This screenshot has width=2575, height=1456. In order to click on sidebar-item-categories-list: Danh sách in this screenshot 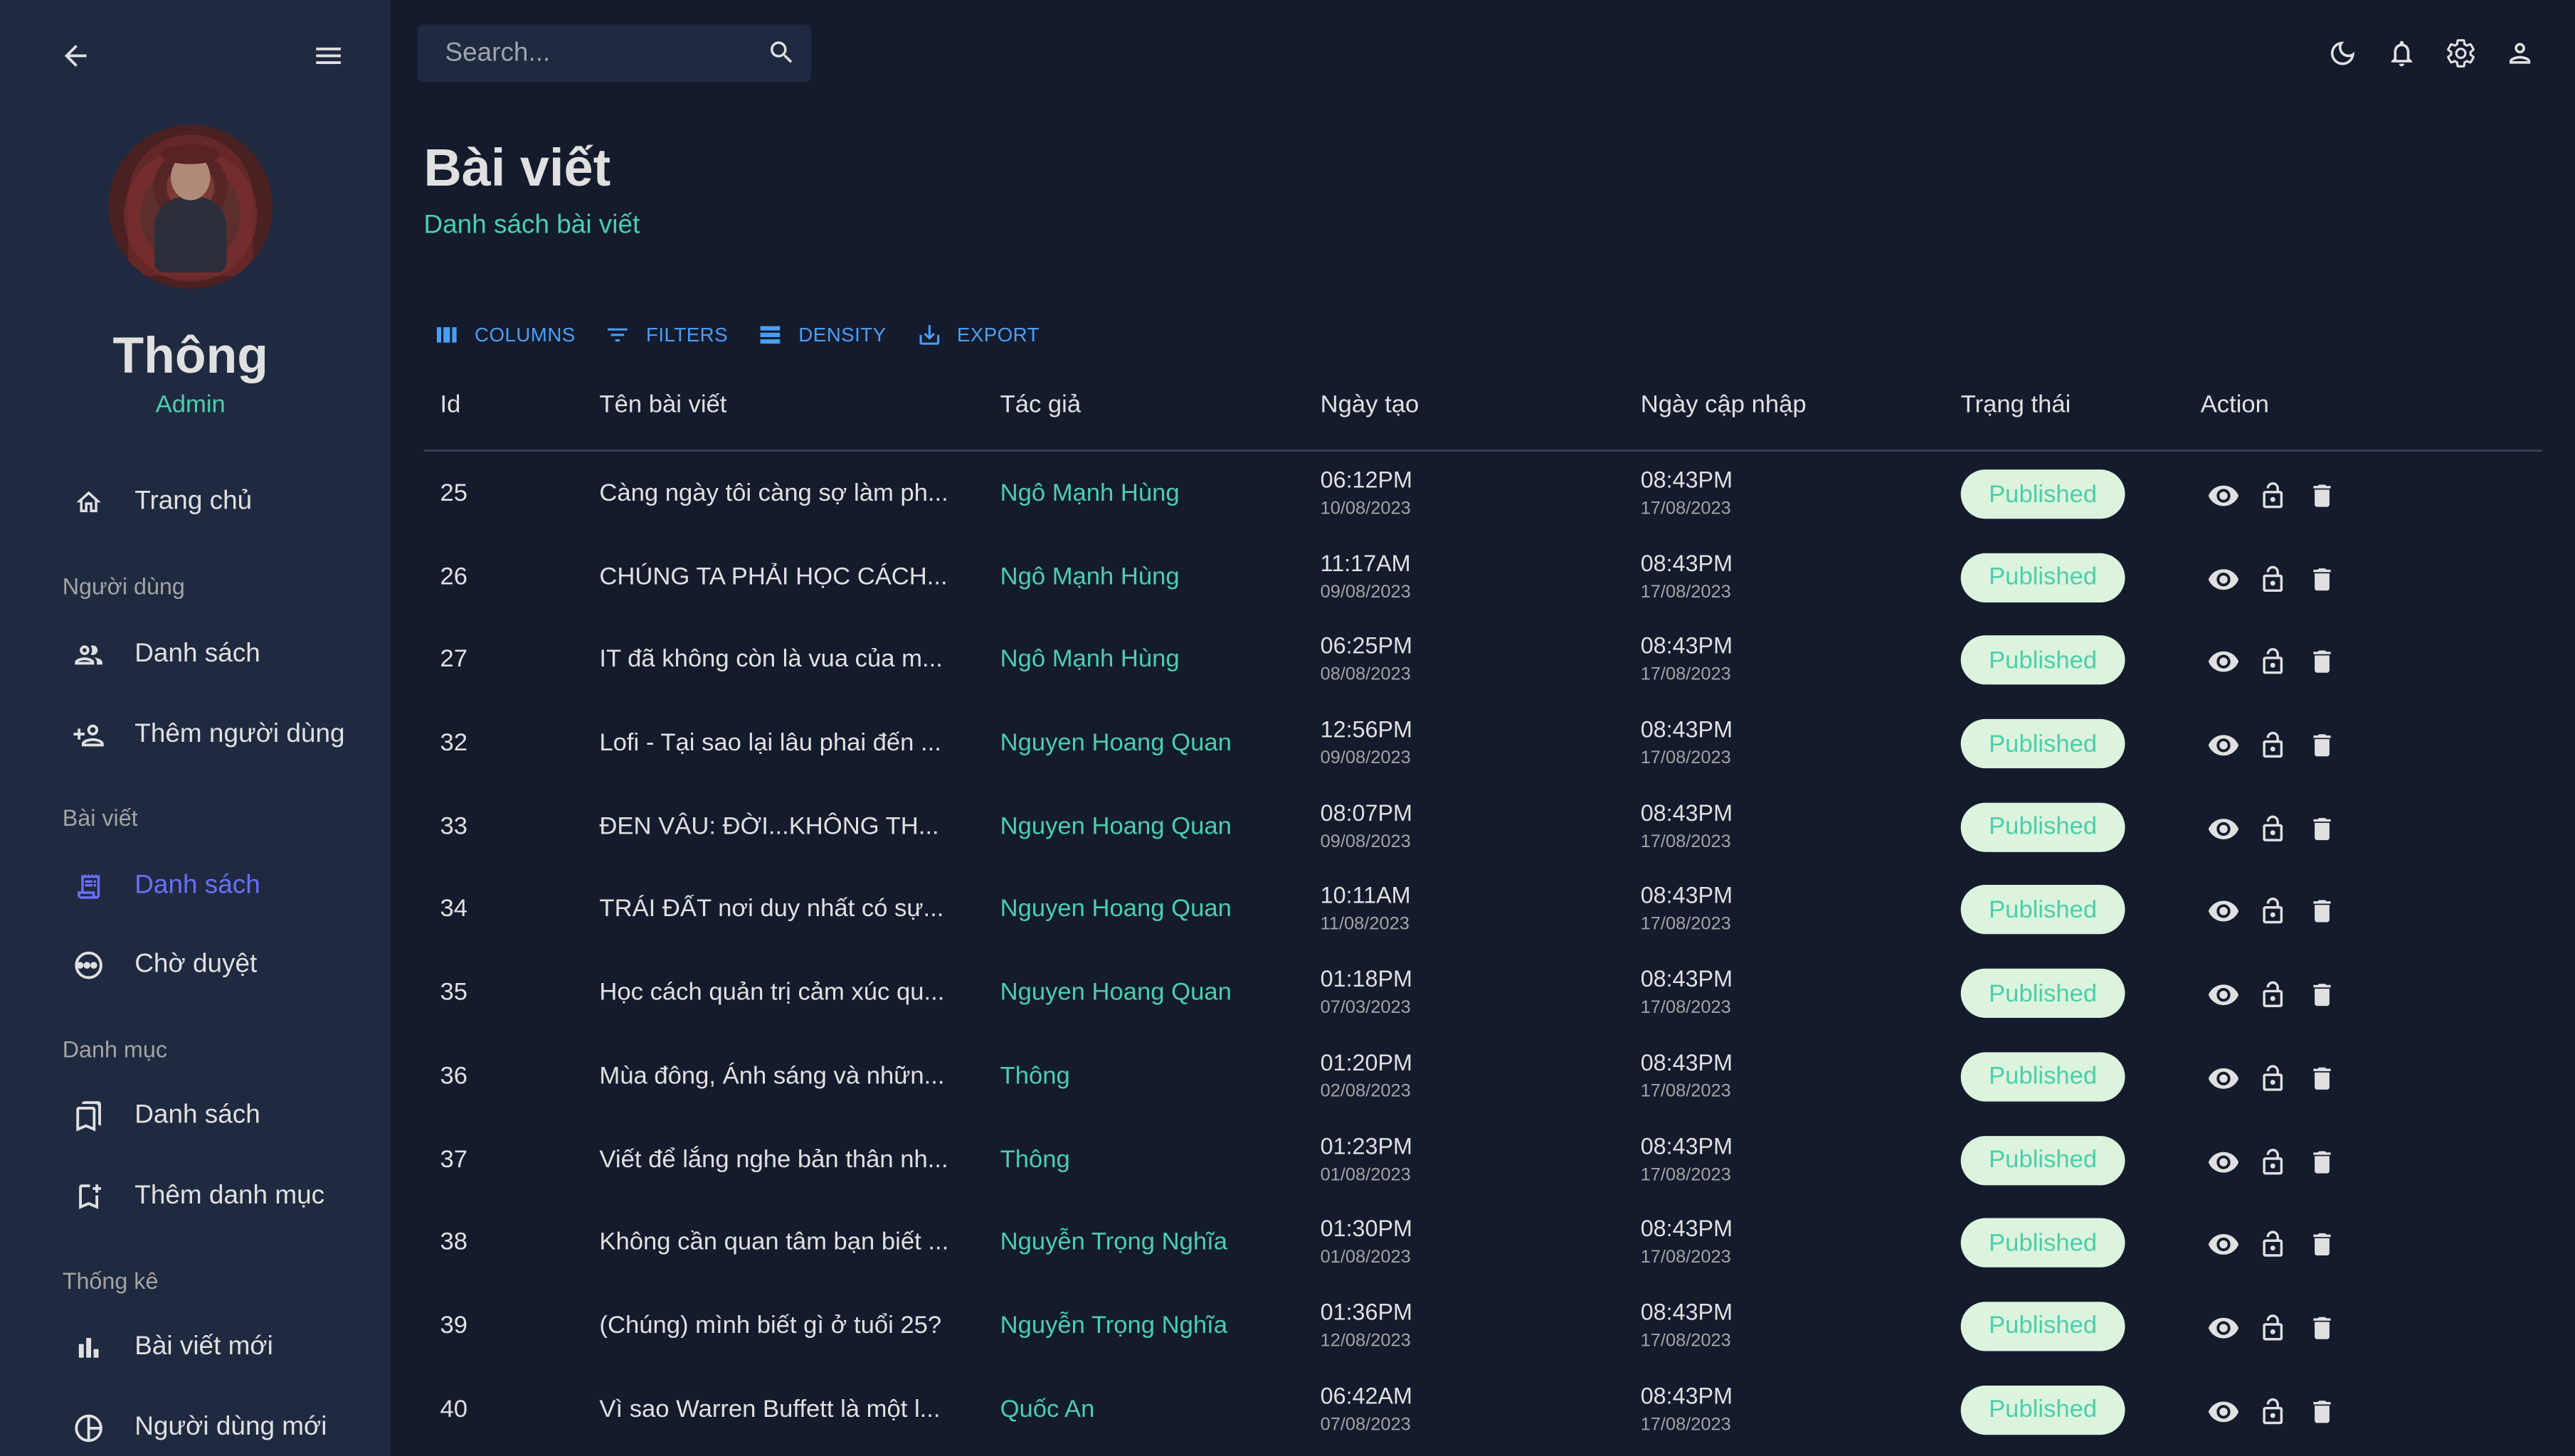, I will do `click(227, 1116)`.